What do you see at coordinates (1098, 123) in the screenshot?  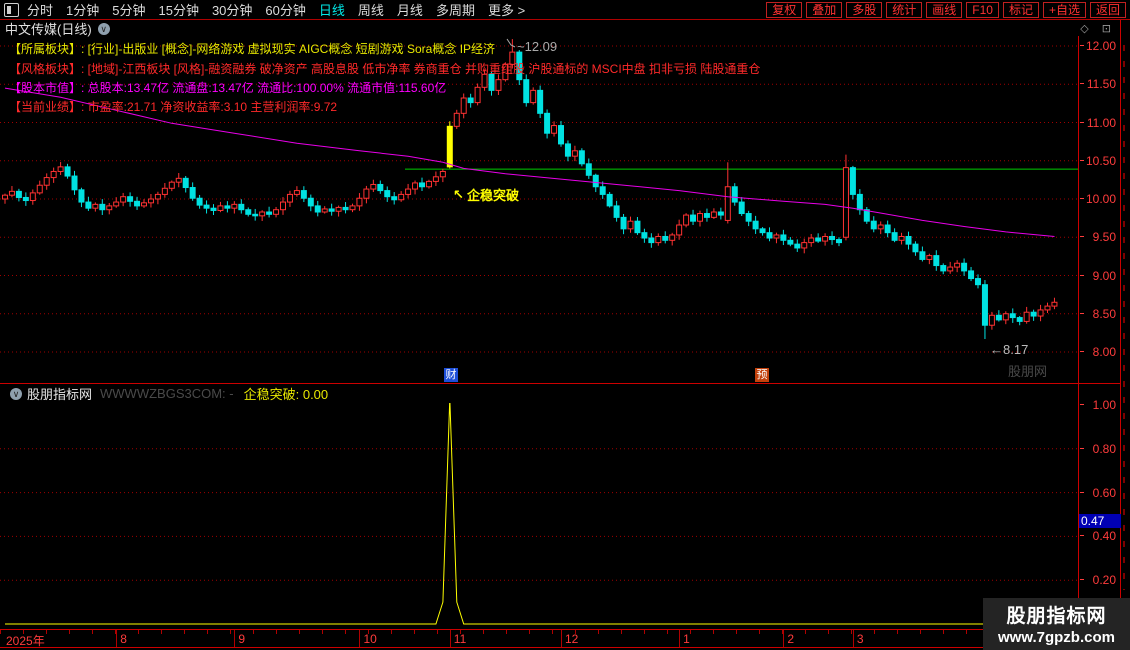 I see `price-label-11.00: 11.00` at bounding box center [1098, 123].